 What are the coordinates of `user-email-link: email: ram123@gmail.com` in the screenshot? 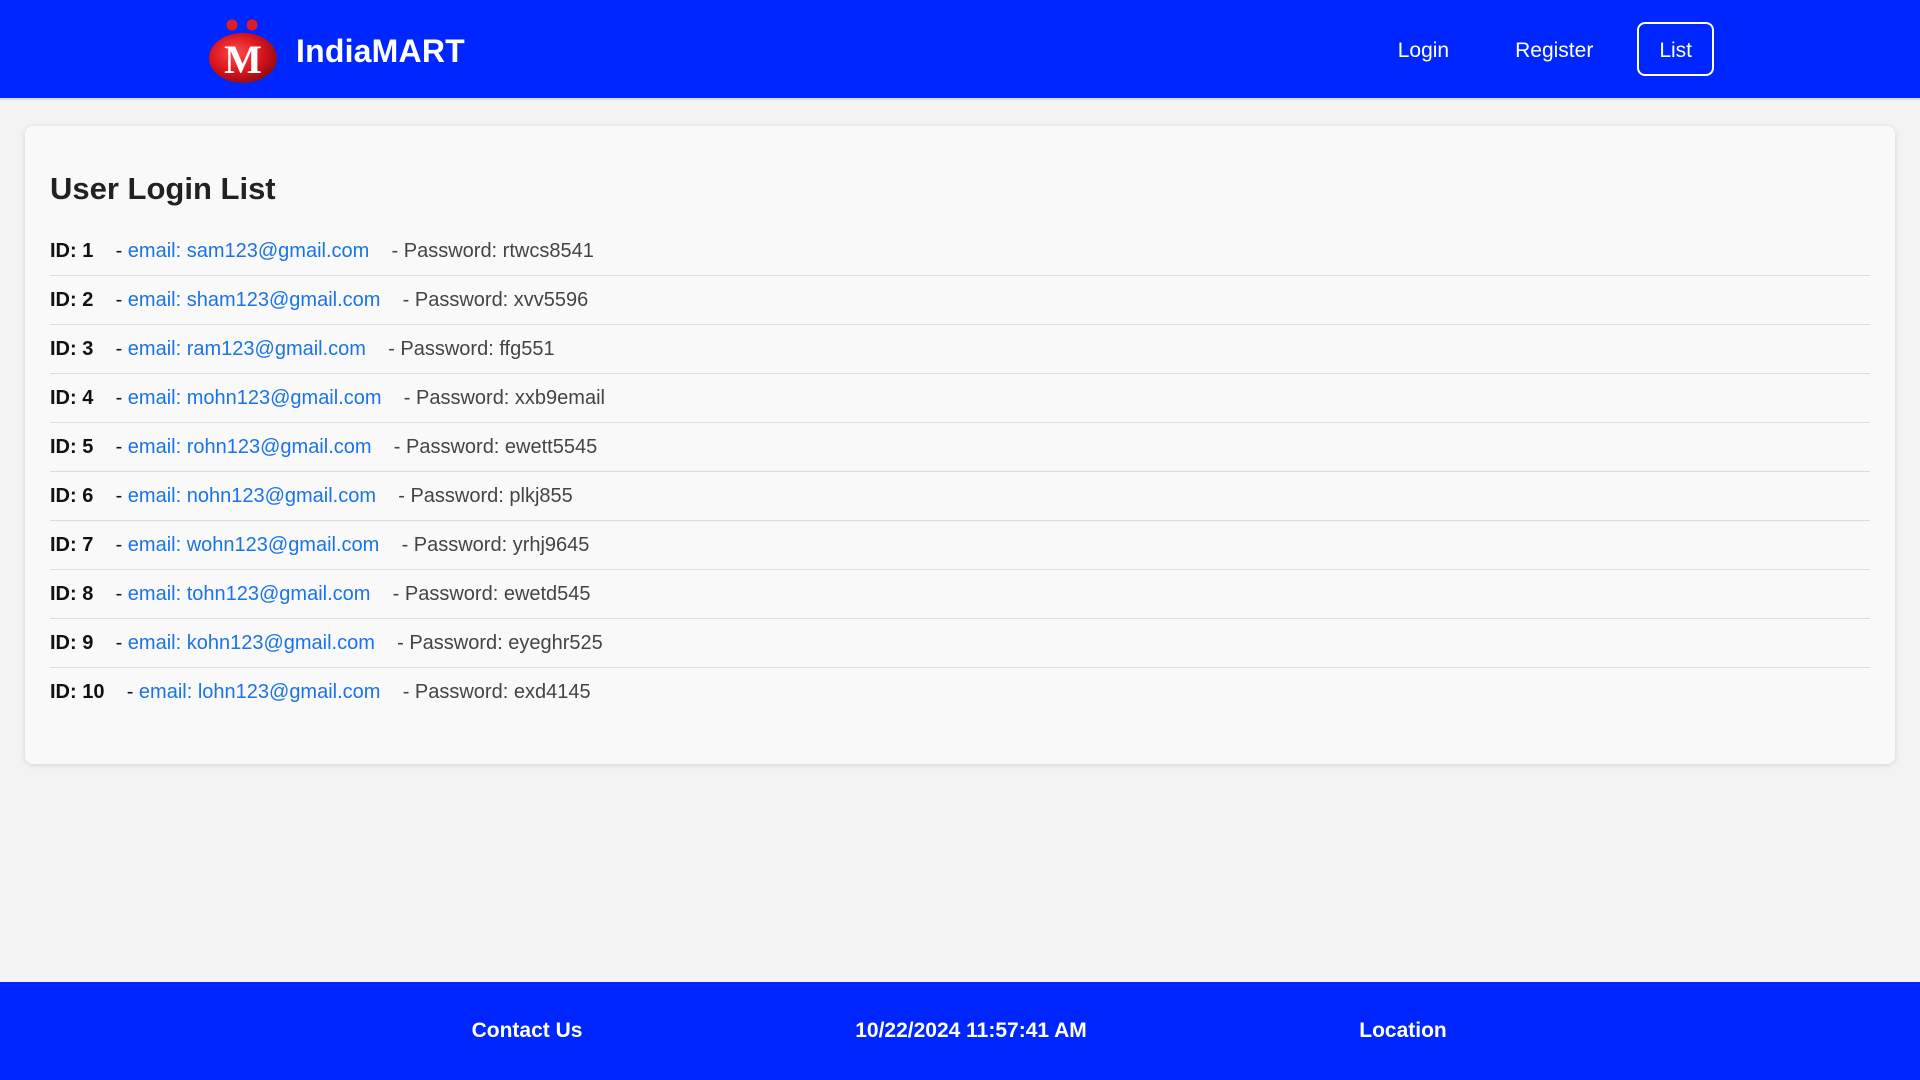 It's located at (247, 349).